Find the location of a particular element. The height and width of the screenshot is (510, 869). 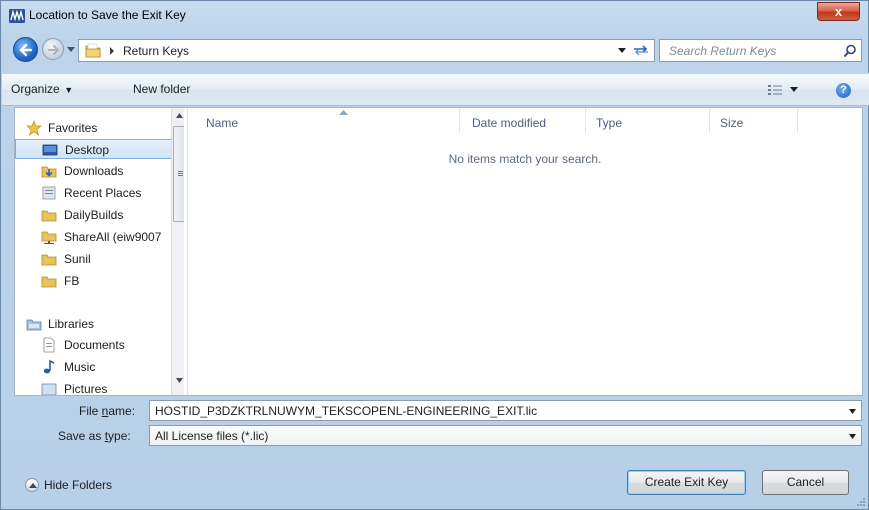

nav-label: FB is located at coordinates (72, 281).